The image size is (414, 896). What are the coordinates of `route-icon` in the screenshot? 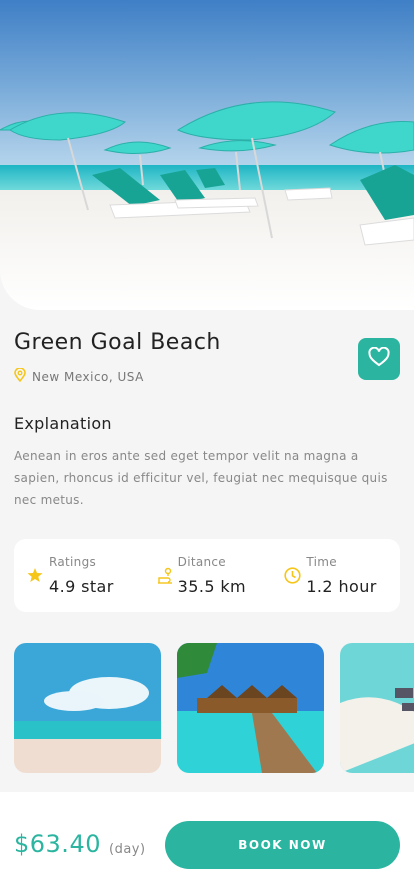 It's located at (165, 578).